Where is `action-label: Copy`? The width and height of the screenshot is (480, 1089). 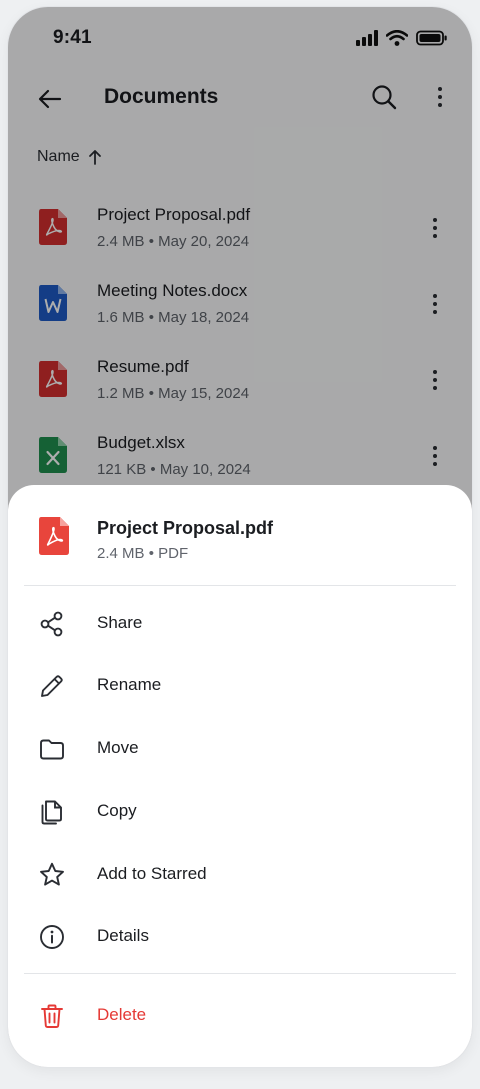 action-label: Copy is located at coordinates (117, 810).